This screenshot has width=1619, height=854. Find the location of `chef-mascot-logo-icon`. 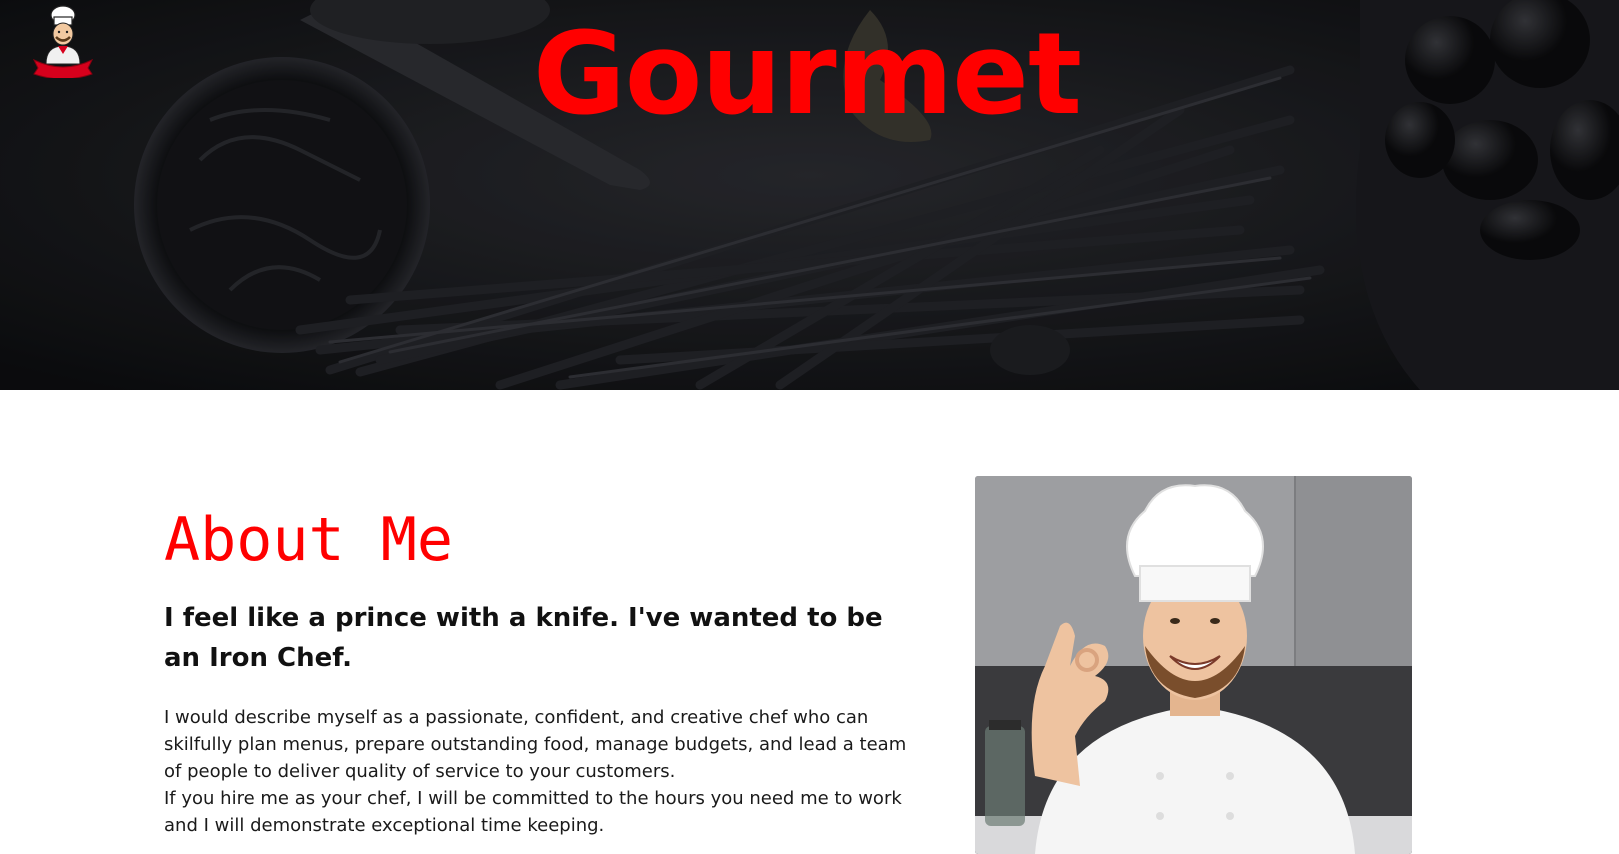

chef-mascot-logo-icon is located at coordinates (63, 42).